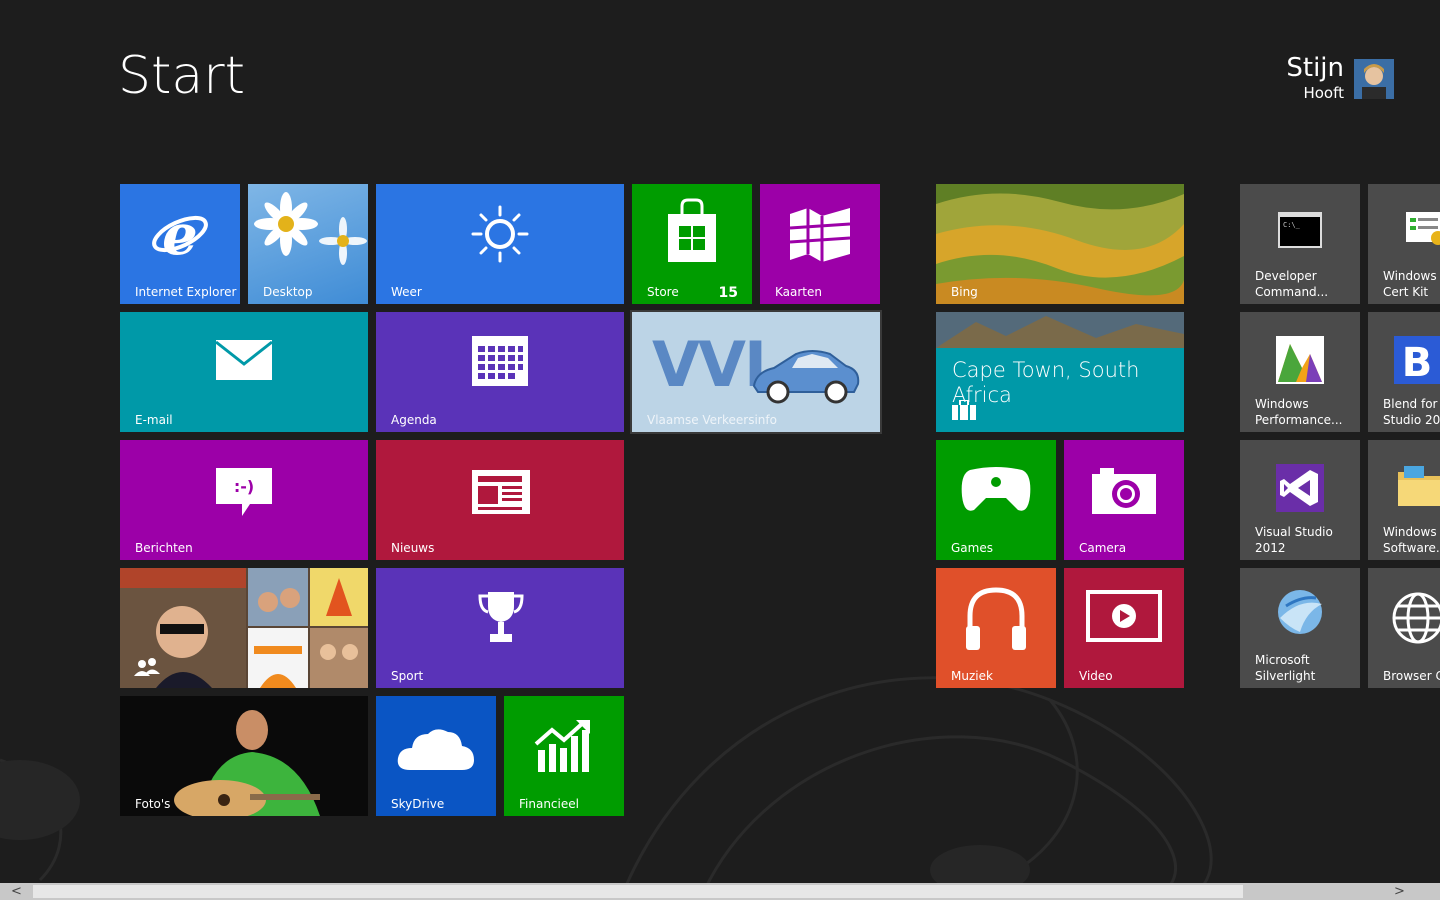 The width and height of the screenshot is (1440, 900). Describe the element at coordinates (712, 420) in the screenshot. I see `tile-label: Vlaamse Verkeersinfo` at that location.